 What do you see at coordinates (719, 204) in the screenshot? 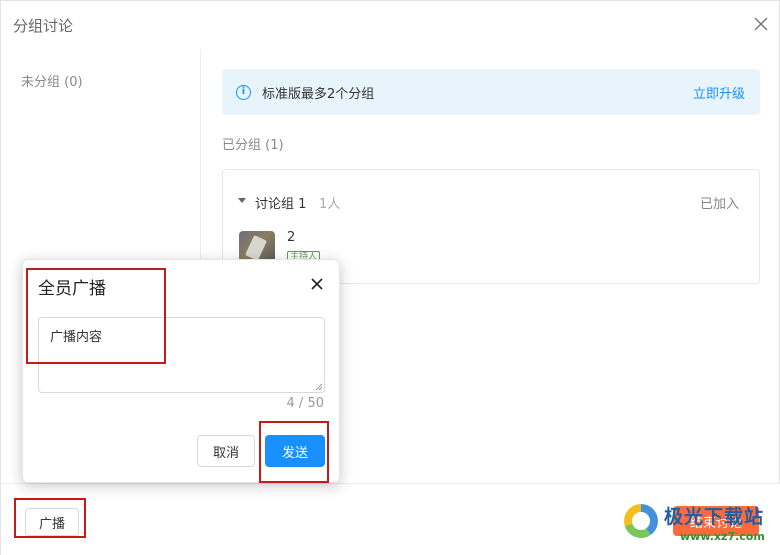
I see `group-join-status: 已加入` at bounding box center [719, 204].